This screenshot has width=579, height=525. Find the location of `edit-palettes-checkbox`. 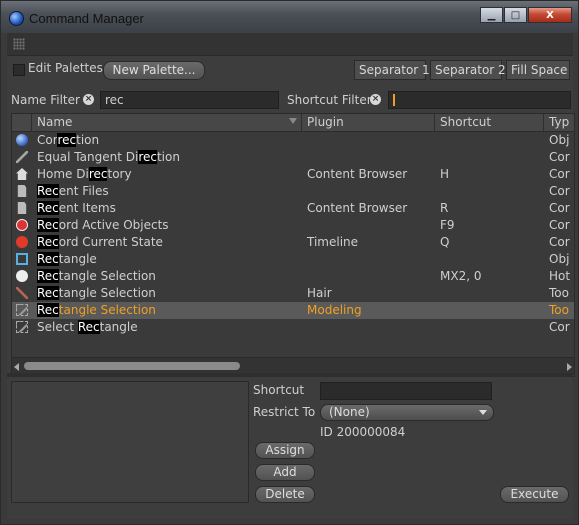

edit-palettes-checkbox is located at coordinates (19, 70).